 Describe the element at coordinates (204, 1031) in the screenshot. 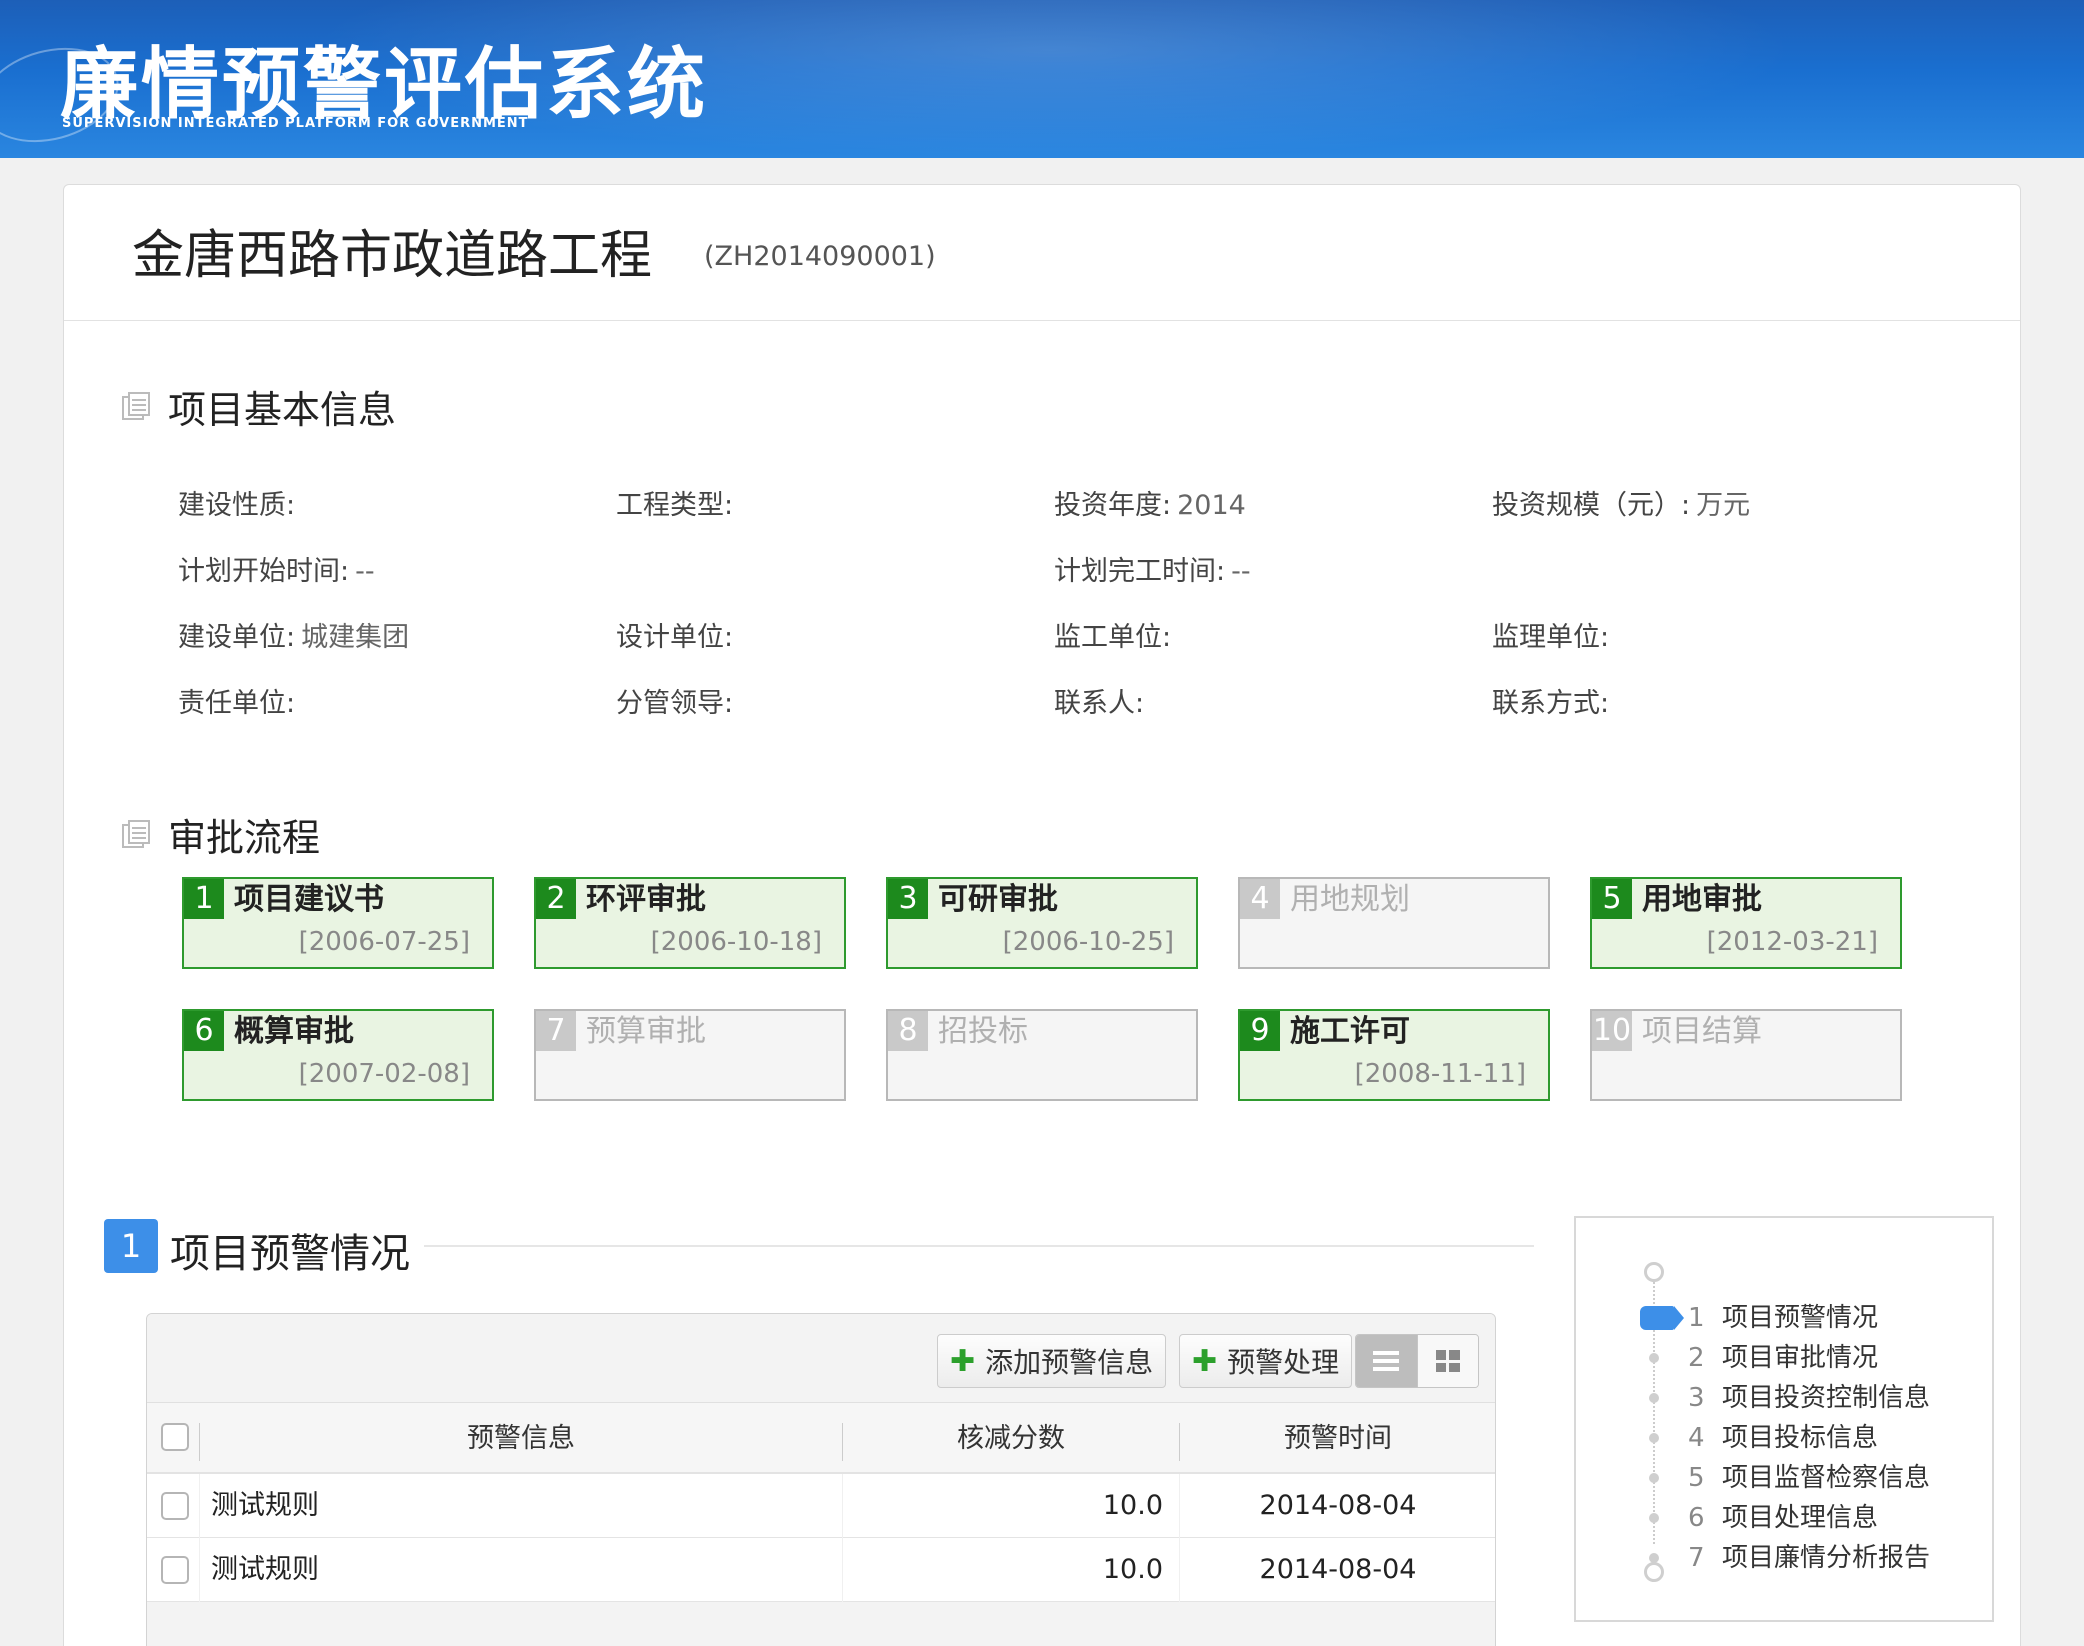

I see `step-number: 6` at that location.